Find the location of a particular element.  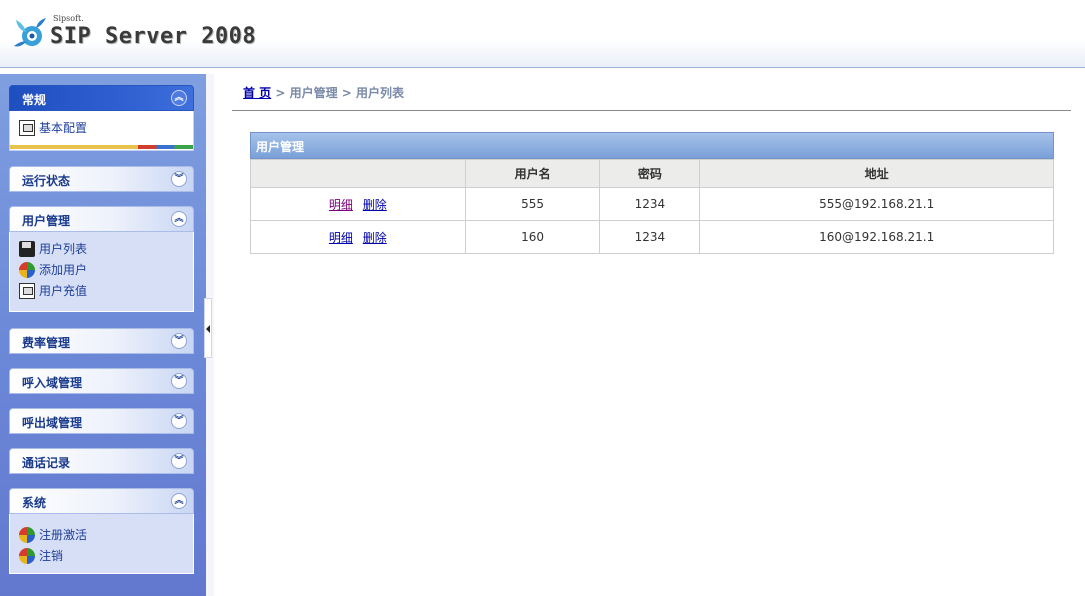

panel-inbound-domain-title: 呼入域管理 is located at coordinates (52, 383).